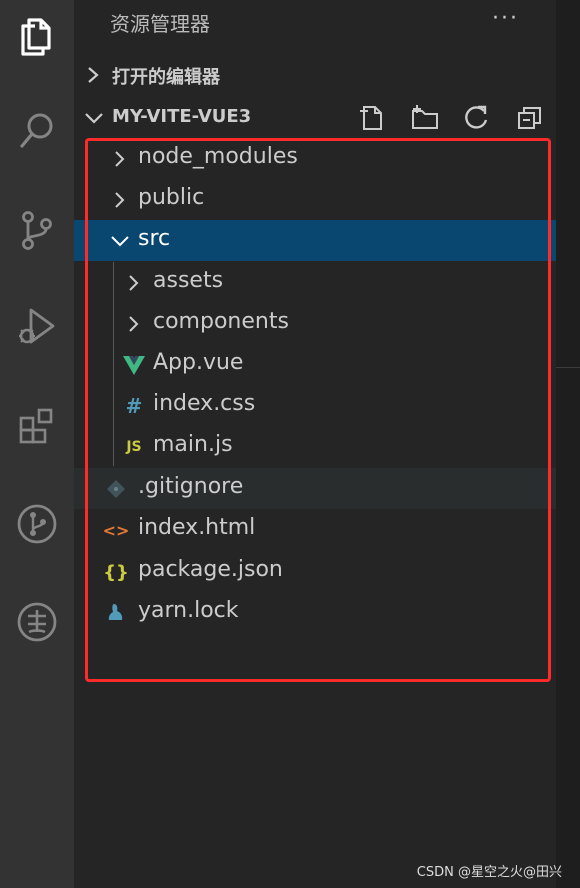  Describe the element at coordinates (93, 75) in the screenshot. I see `chevron-right-icon` at that location.